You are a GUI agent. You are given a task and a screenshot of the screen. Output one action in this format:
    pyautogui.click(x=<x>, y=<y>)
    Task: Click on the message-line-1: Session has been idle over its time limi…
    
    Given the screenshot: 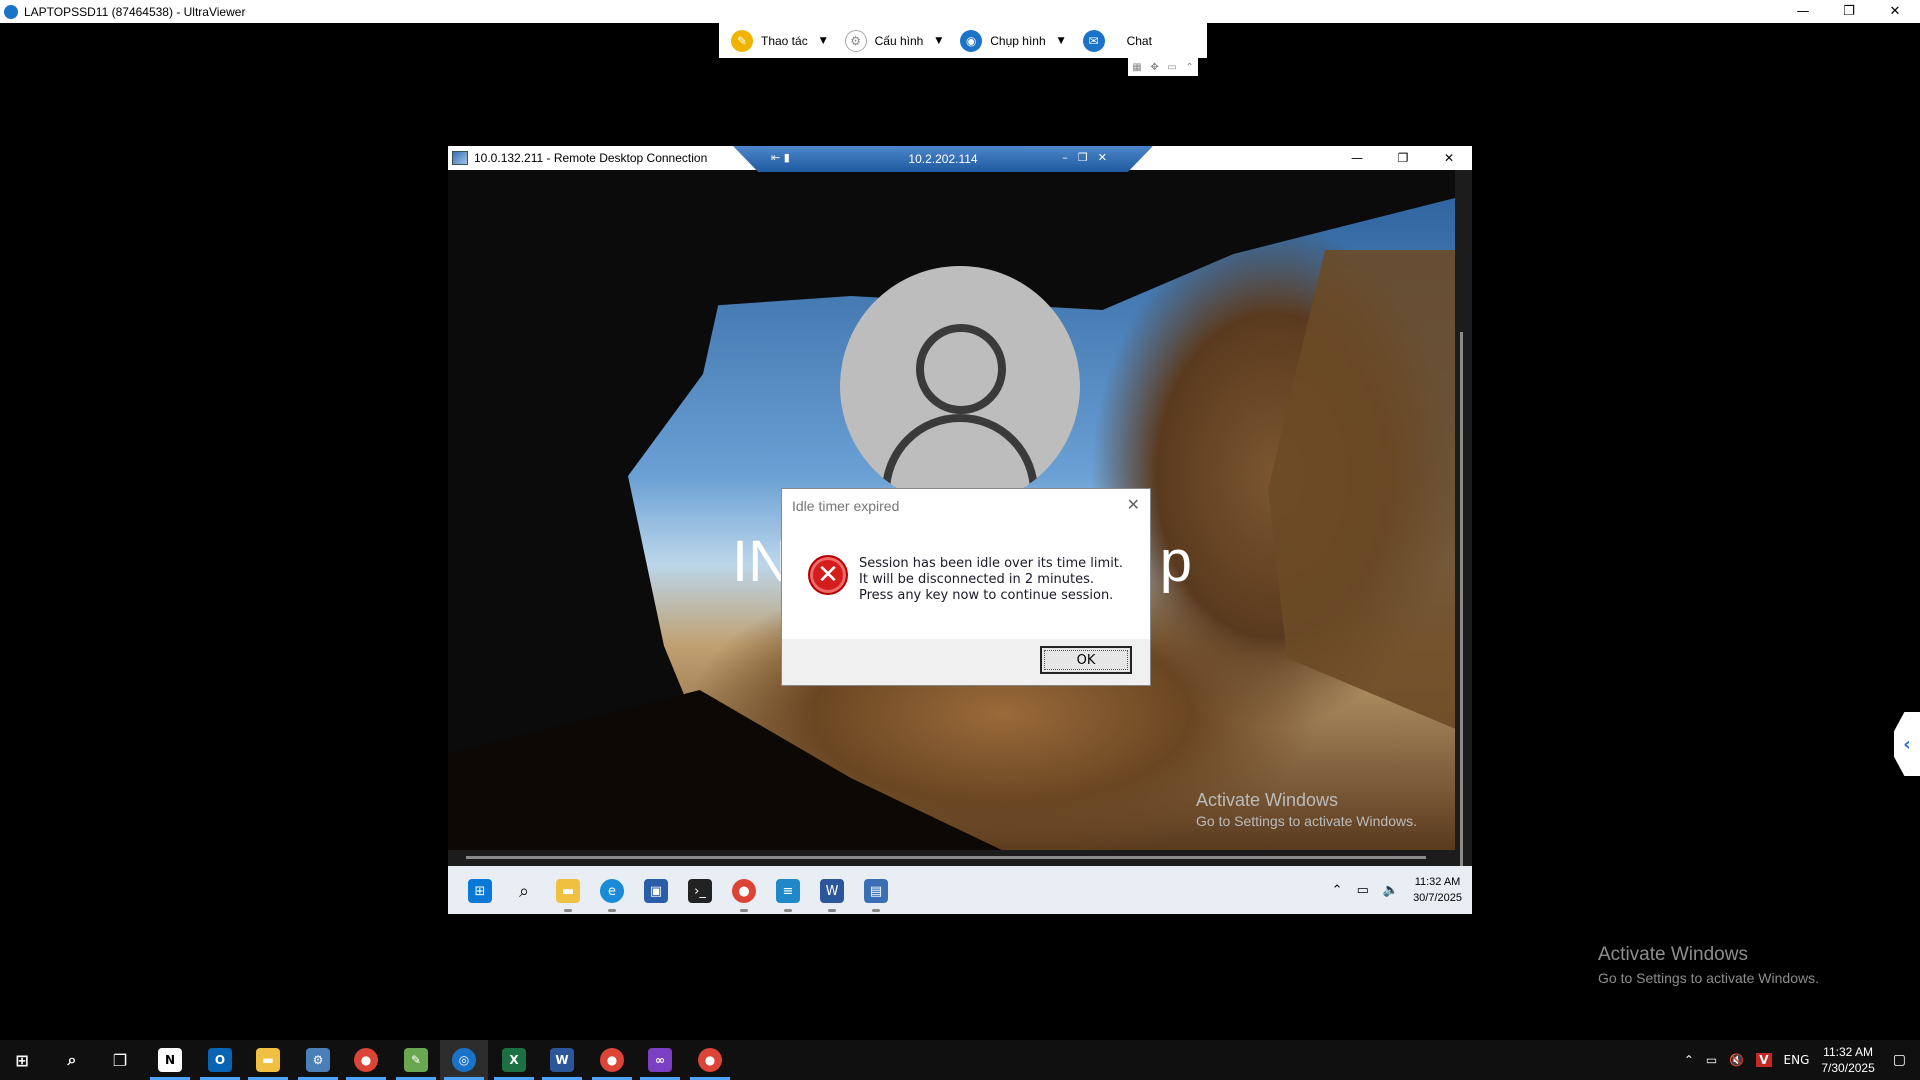 What is the action you would take?
    pyautogui.click(x=991, y=563)
    